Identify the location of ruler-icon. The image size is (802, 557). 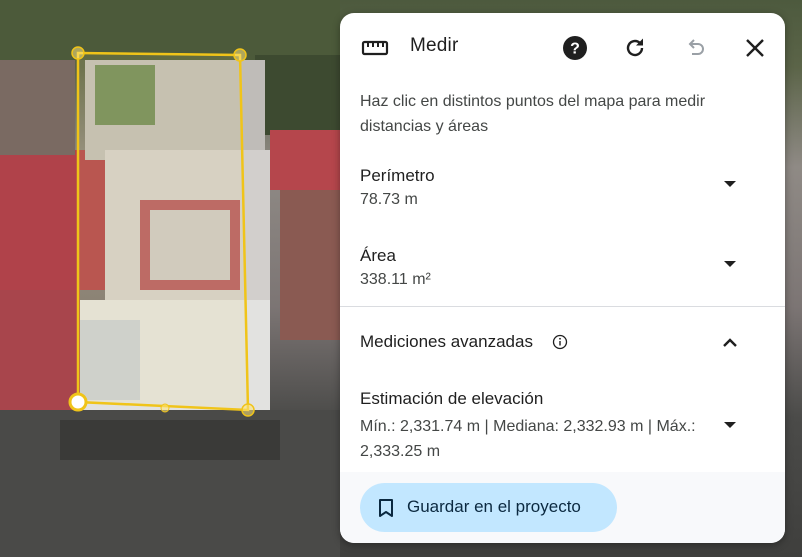
(375, 48).